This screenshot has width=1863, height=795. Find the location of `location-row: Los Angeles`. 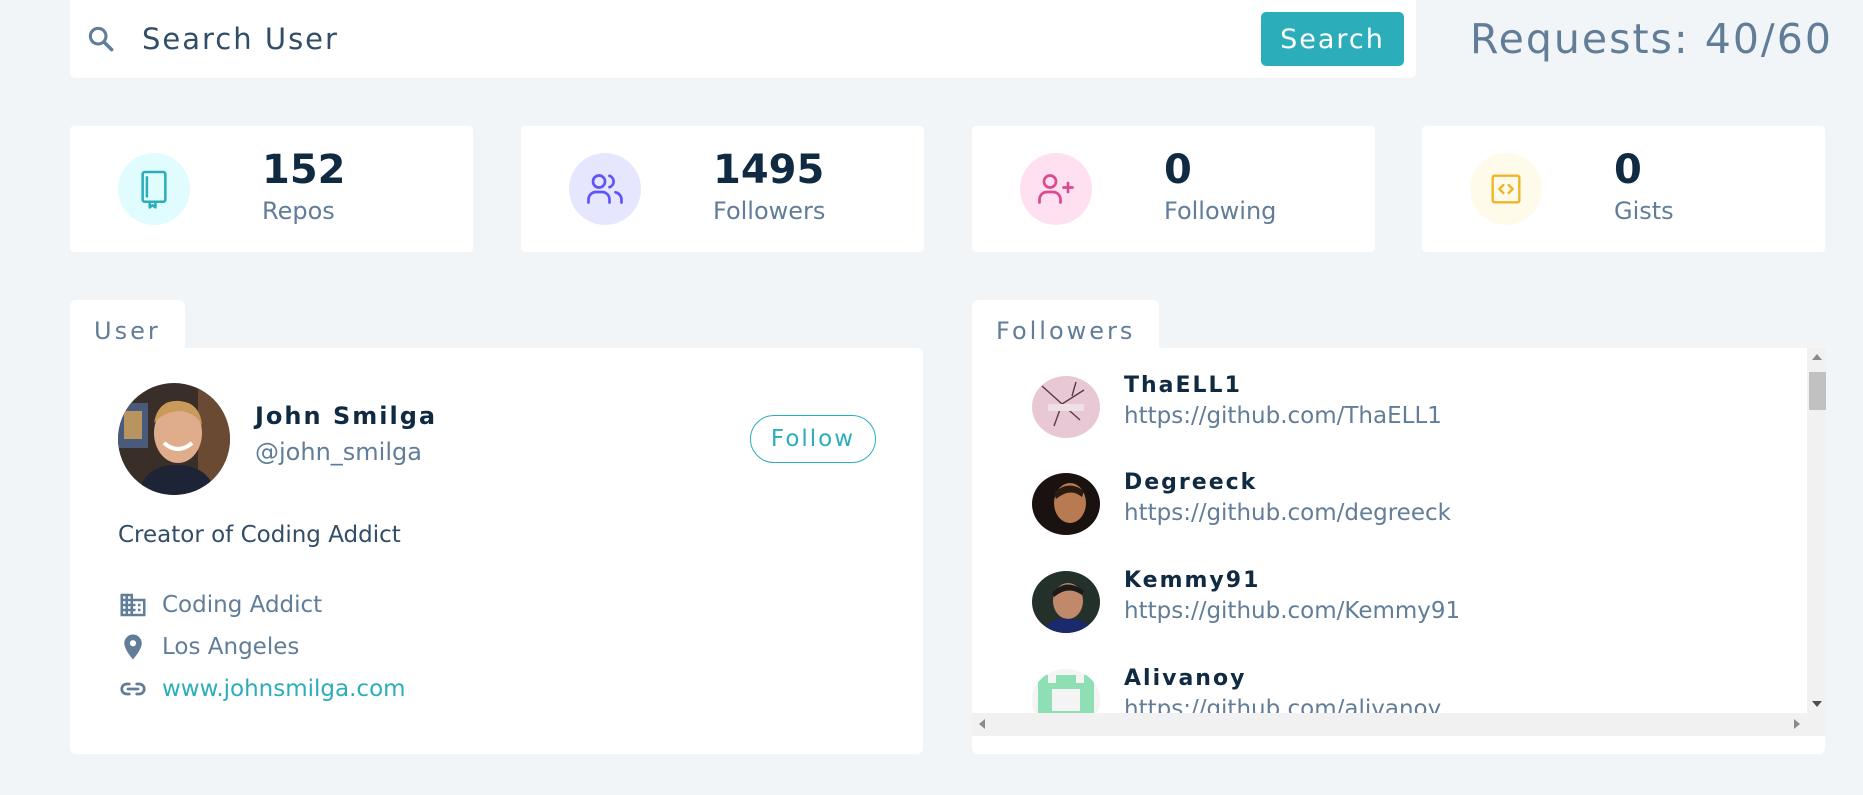

location-row: Los Angeles is located at coordinates (208, 647).